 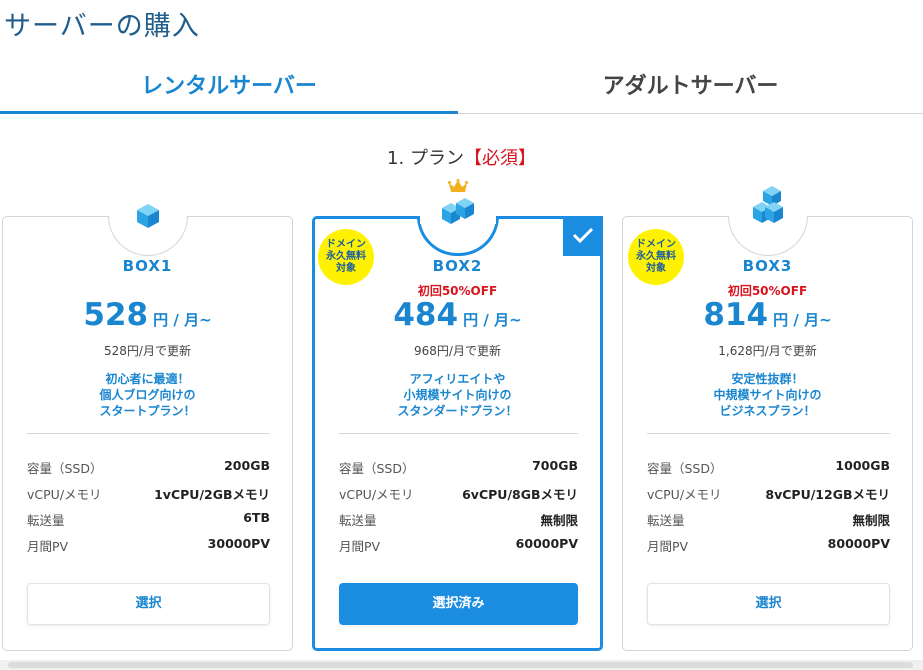 What do you see at coordinates (767, 204) in the screenshot?
I see `three-cubes-icon` at bounding box center [767, 204].